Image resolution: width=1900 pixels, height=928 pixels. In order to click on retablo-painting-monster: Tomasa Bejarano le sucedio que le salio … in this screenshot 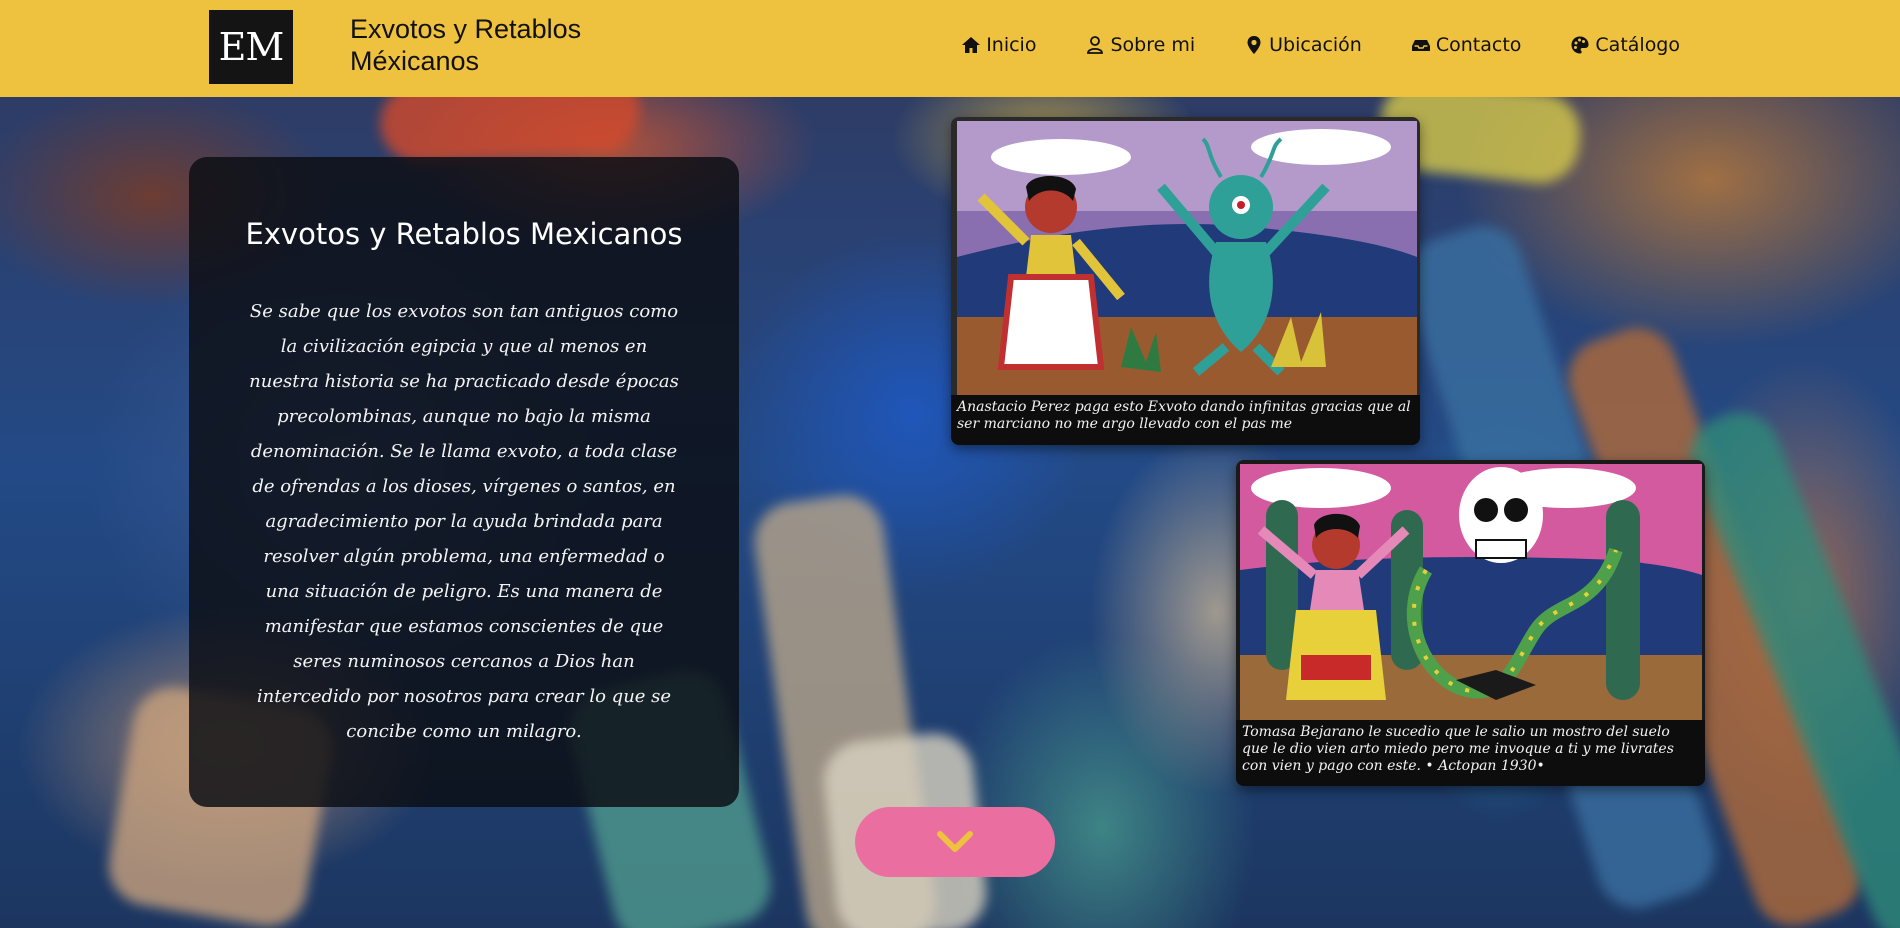, I will do `click(1470, 623)`.